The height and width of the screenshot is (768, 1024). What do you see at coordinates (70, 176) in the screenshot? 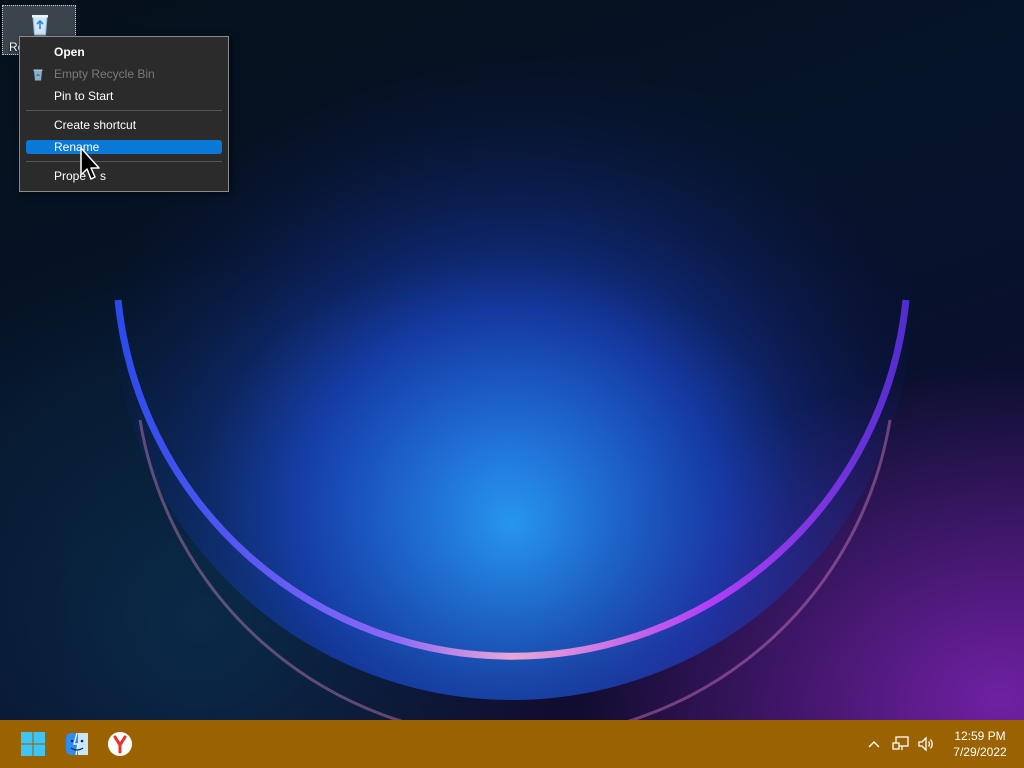
I see `menu-item-properties-label: Prope` at bounding box center [70, 176].